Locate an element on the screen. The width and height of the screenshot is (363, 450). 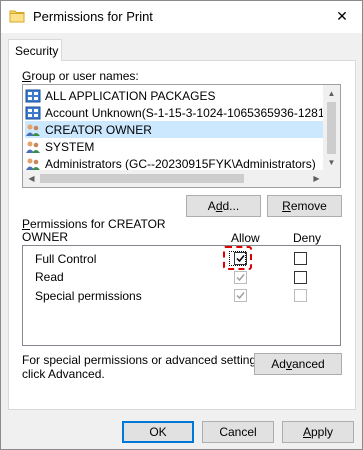
tab-security-label: Security is located at coordinates (37, 51).